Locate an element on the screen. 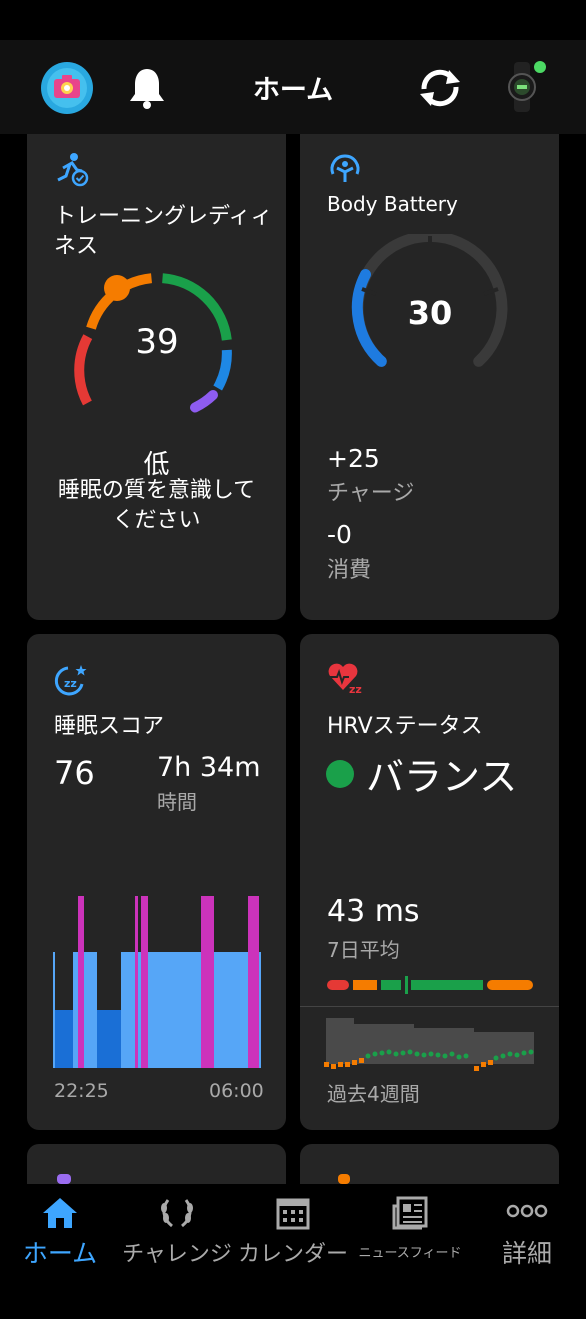 The width and height of the screenshot is (586, 1319). readiness-score: 39 is located at coordinates (157, 342).